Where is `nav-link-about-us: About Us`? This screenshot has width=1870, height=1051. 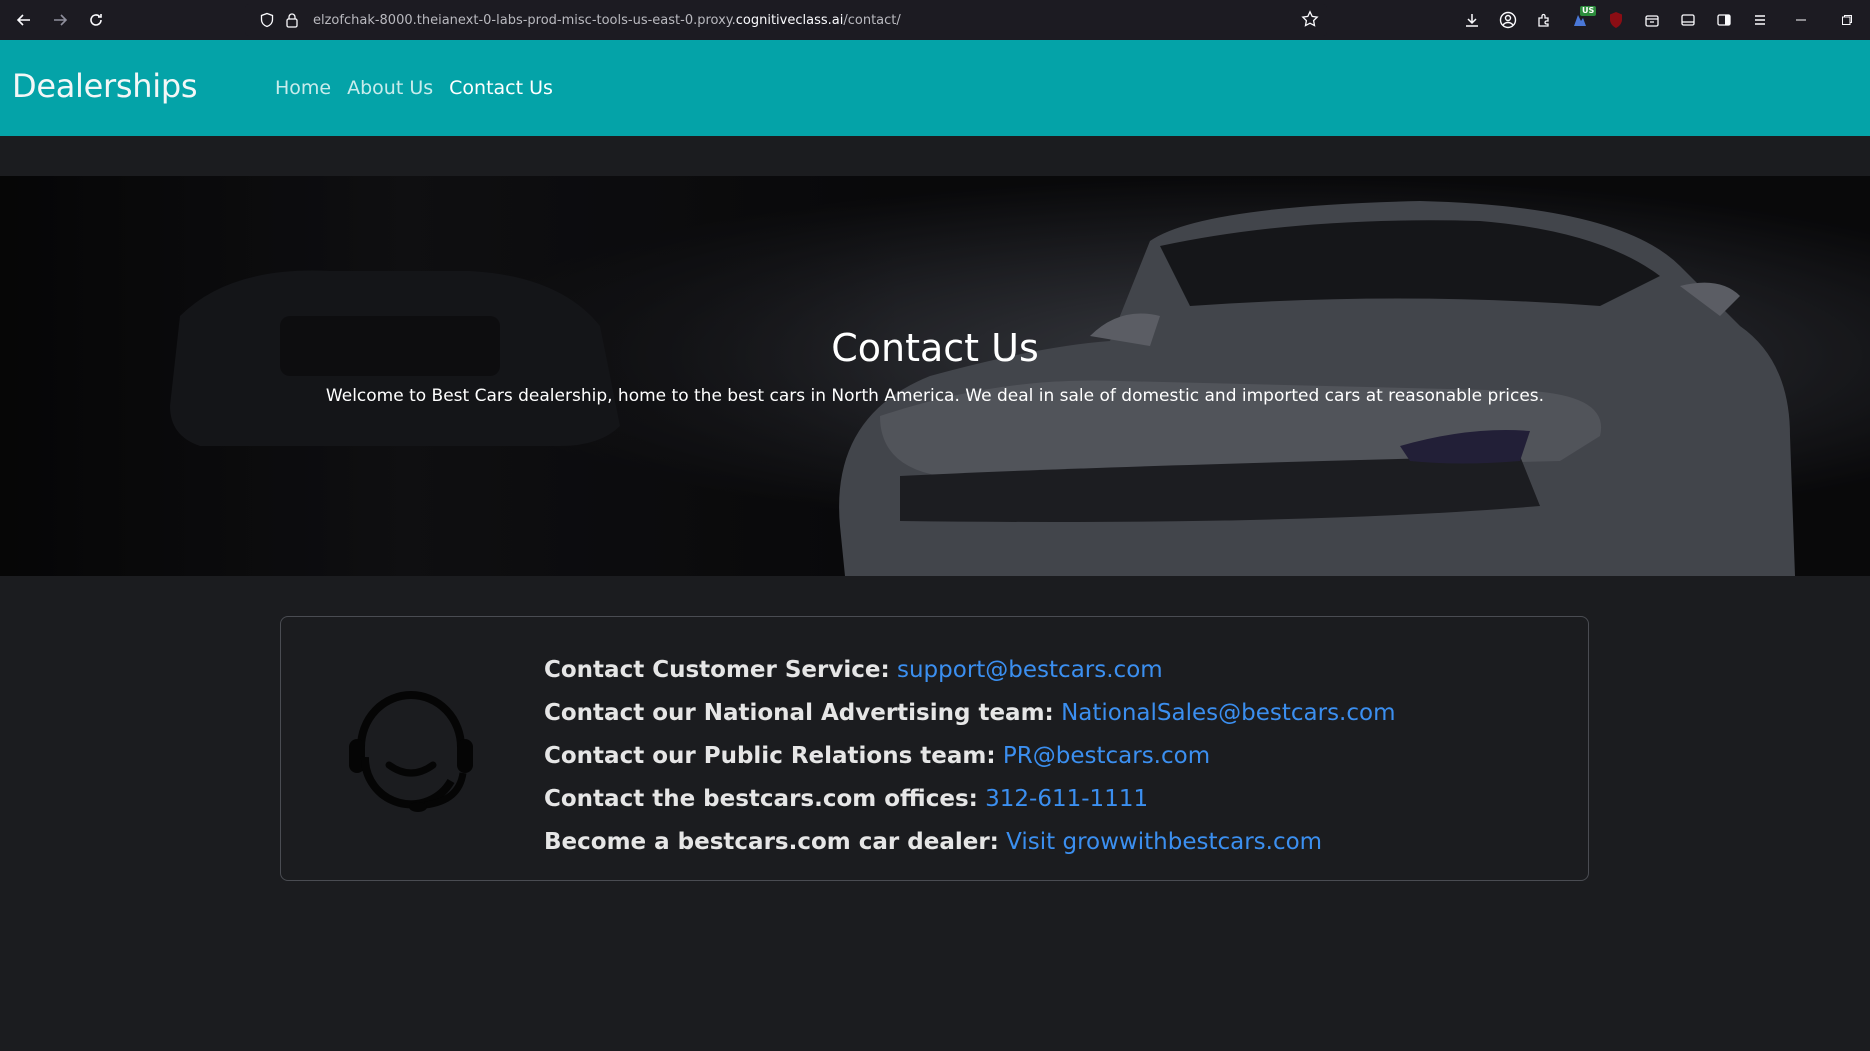 nav-link-about-us: About Us is located at coordinates (390, 88).